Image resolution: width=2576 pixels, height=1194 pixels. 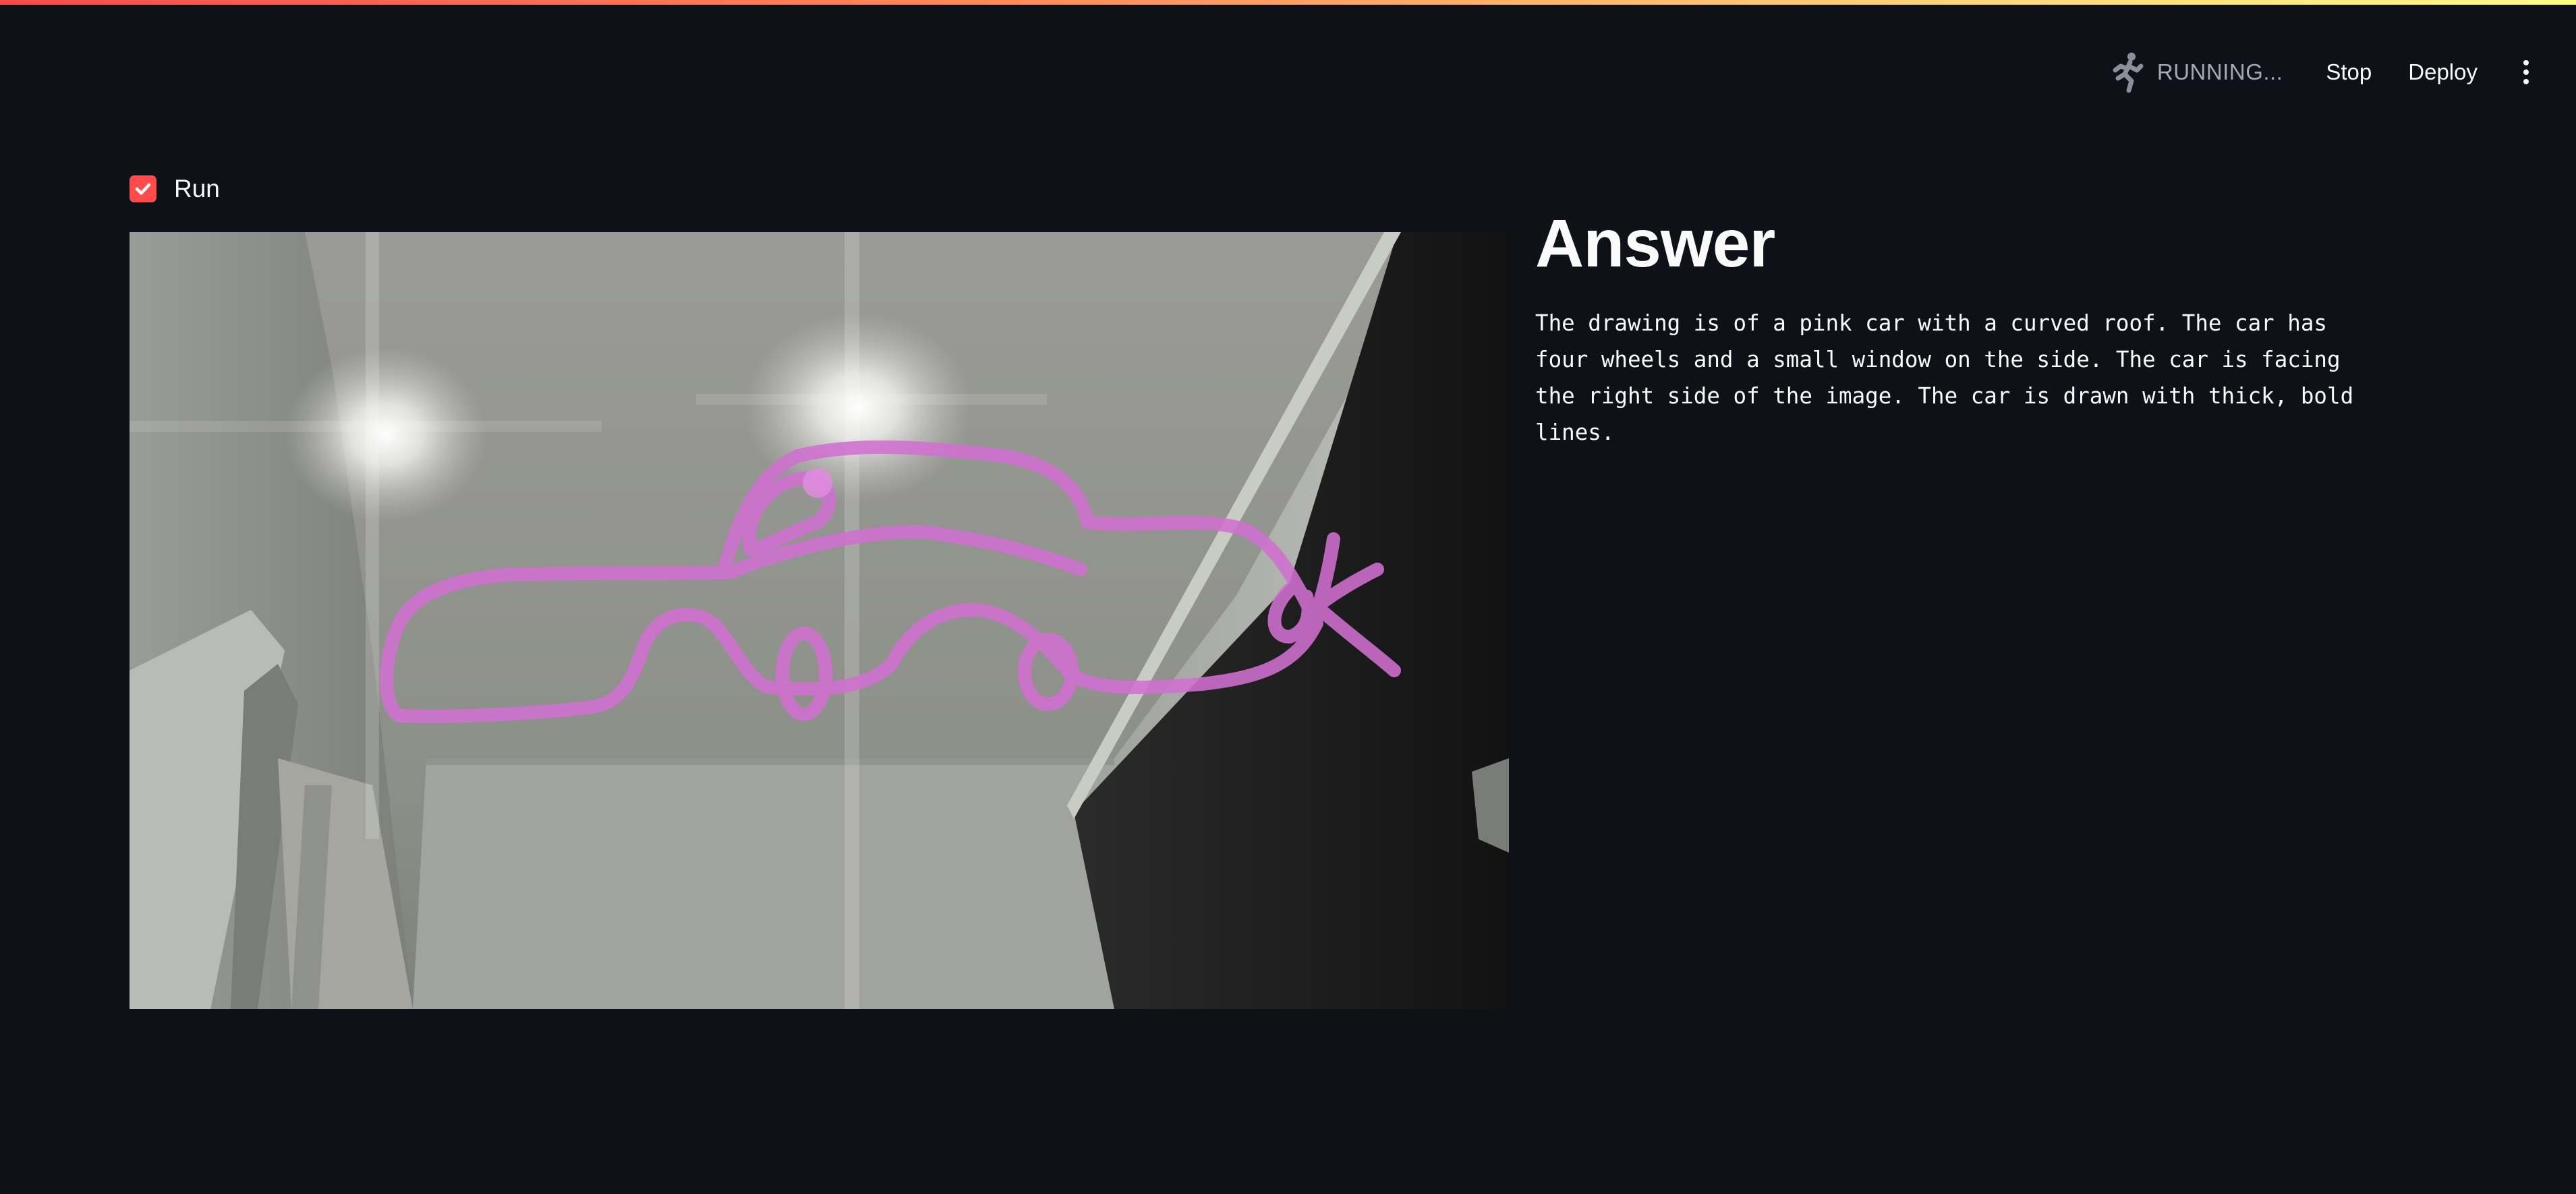 What do you see at coordinates (2442, 72) in the screenshot?
I see `deploy-button: Deploy` at bounding box center [2442, 72].